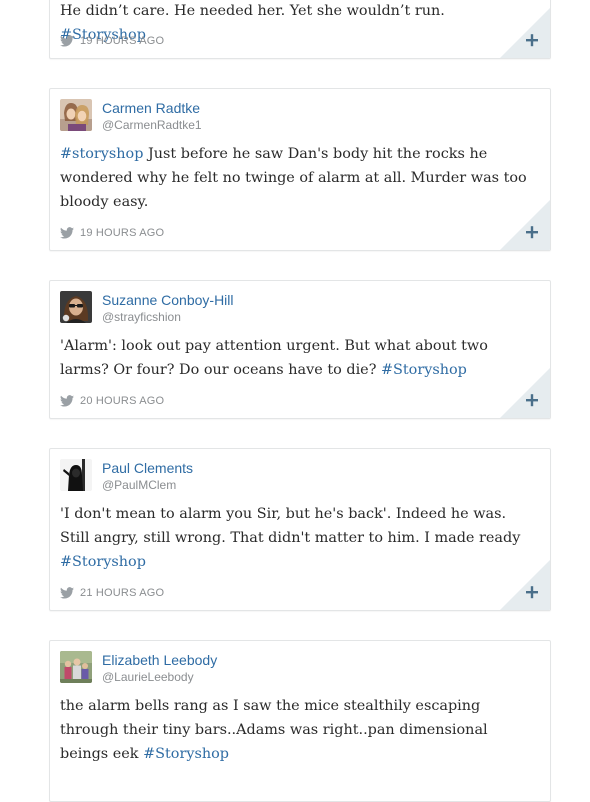 The width and height of the screenshot is (590, 802). Describe the element at coordinates (168, 300) in the screenshot. I see `user-name: Suzanne Conboy-Hill` at that location.